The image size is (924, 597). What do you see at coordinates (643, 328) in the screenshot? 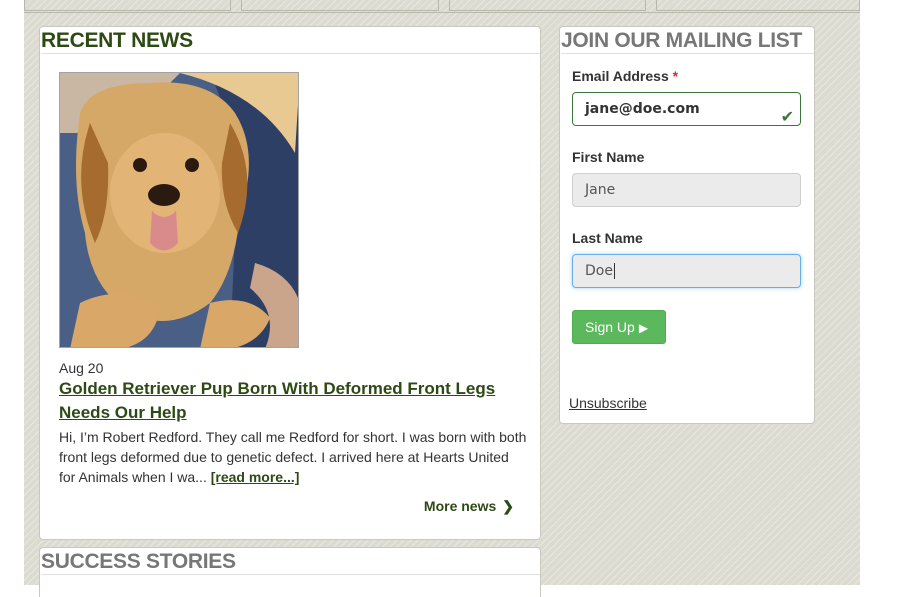
I see `play-arrow-icon: ▶` at bounding box center [643, 328].